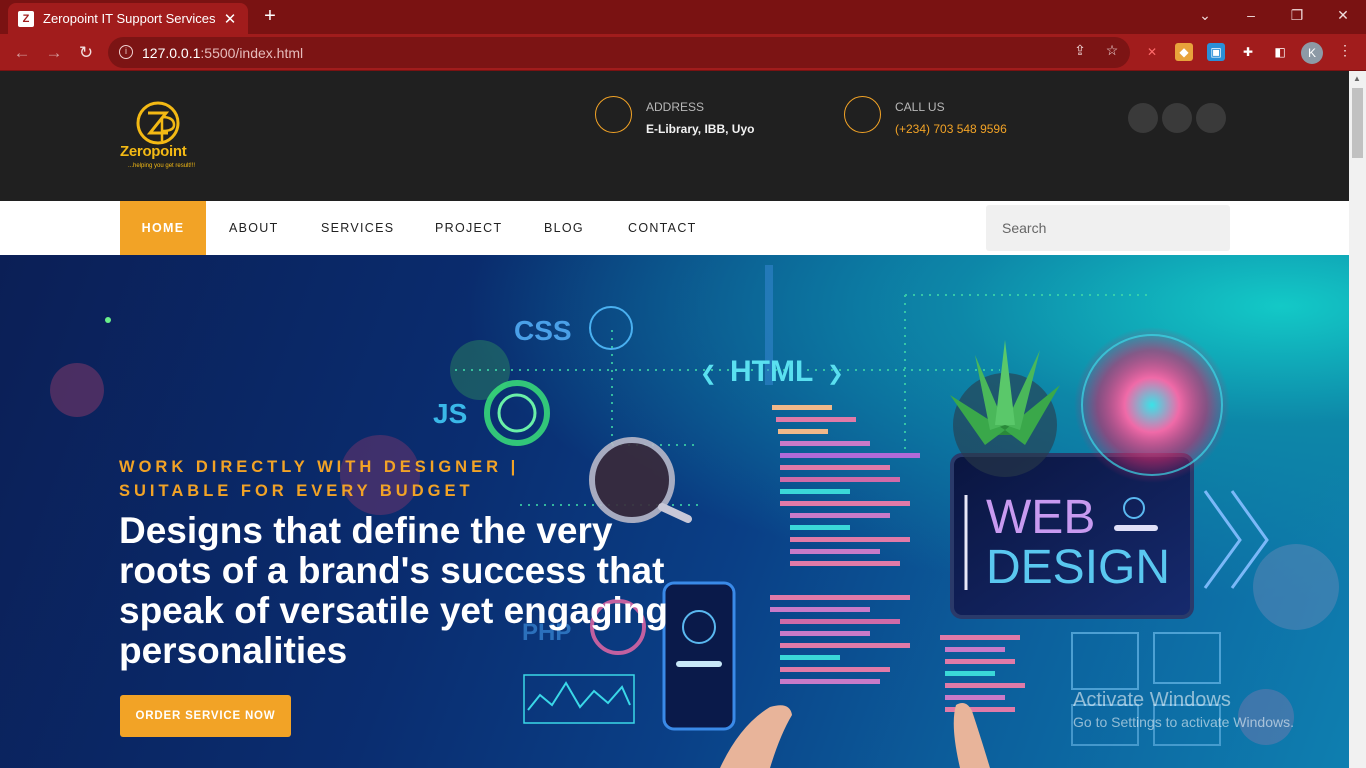 This screenshot has width=1366, height=768. What do you see at coordinates (252, 52) in the screenshot?
I see `url-path: :5500/index.html` at bounding box center [252, 52].